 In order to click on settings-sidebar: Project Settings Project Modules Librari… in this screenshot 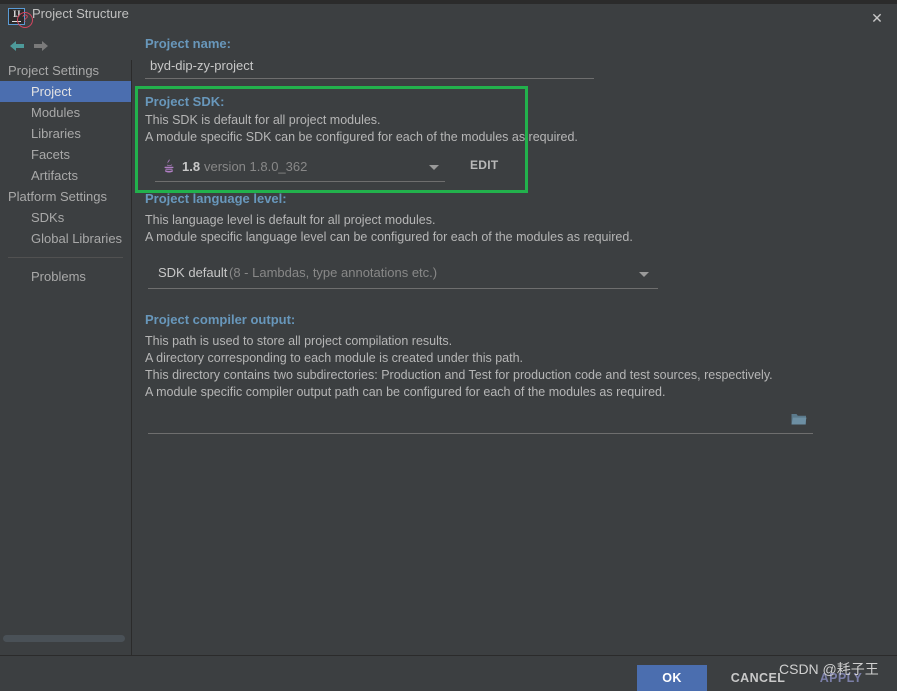, I will do `click(66, 357)`.